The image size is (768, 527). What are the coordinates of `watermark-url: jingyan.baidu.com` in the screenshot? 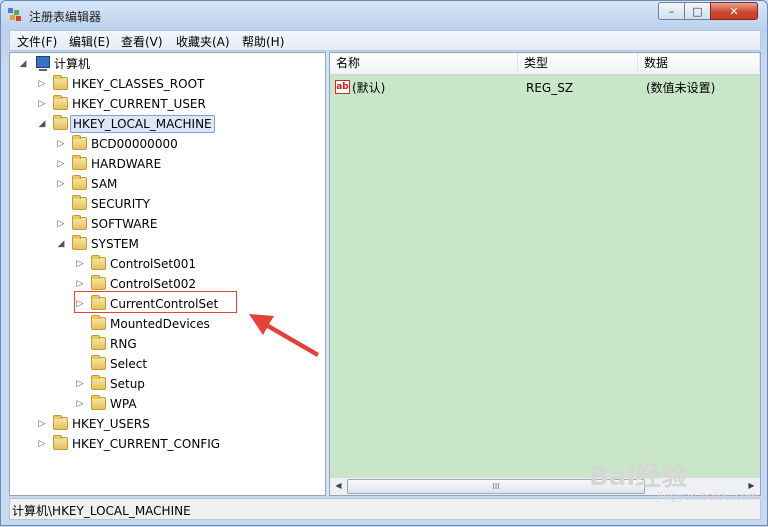 It's located at (708, 496).